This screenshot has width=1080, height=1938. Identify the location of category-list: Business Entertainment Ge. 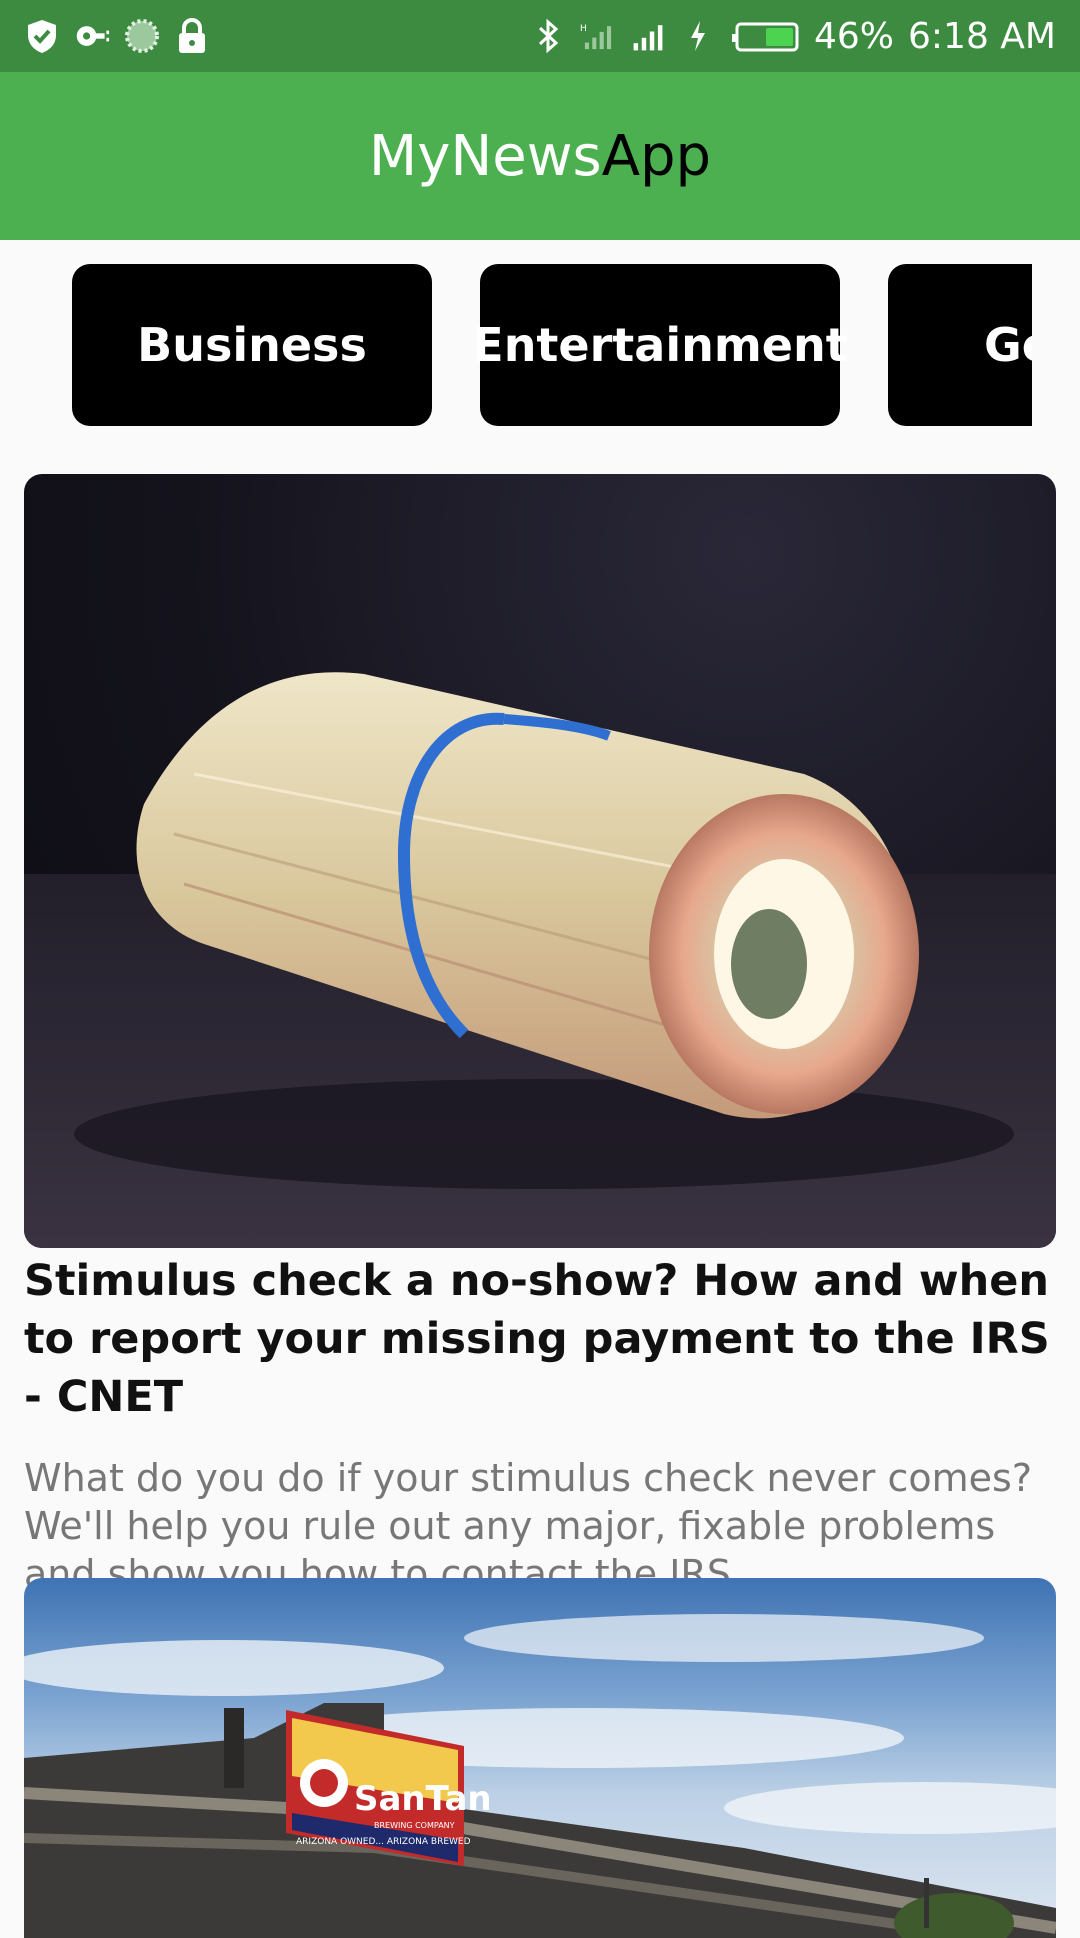
(516, 345).